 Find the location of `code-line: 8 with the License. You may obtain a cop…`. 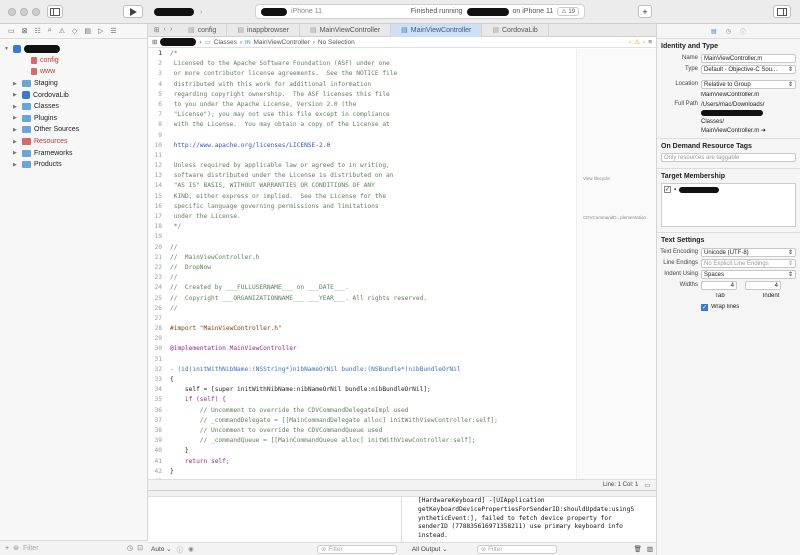

code-line: 8 with the License. You may obtain a cop… is located at coordinates (362, 125).